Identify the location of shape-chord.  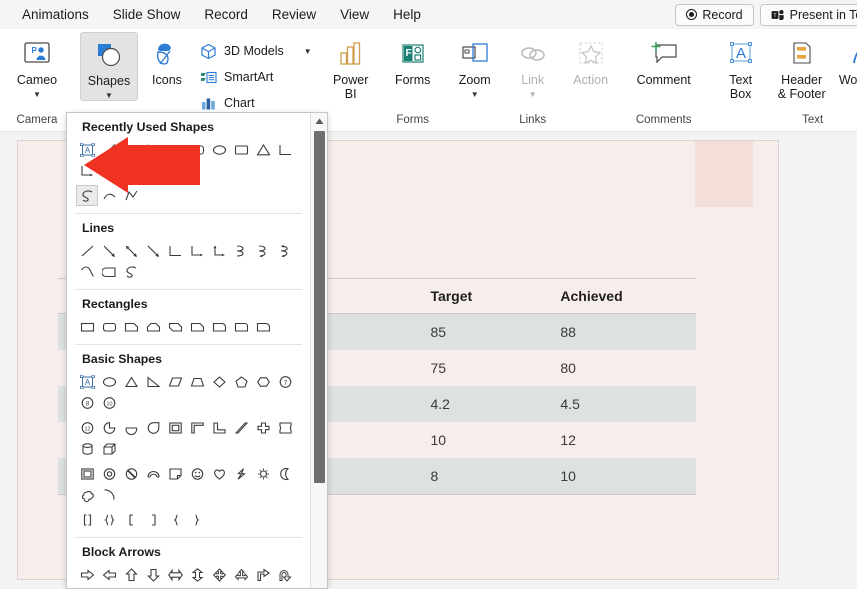
(131, 427).